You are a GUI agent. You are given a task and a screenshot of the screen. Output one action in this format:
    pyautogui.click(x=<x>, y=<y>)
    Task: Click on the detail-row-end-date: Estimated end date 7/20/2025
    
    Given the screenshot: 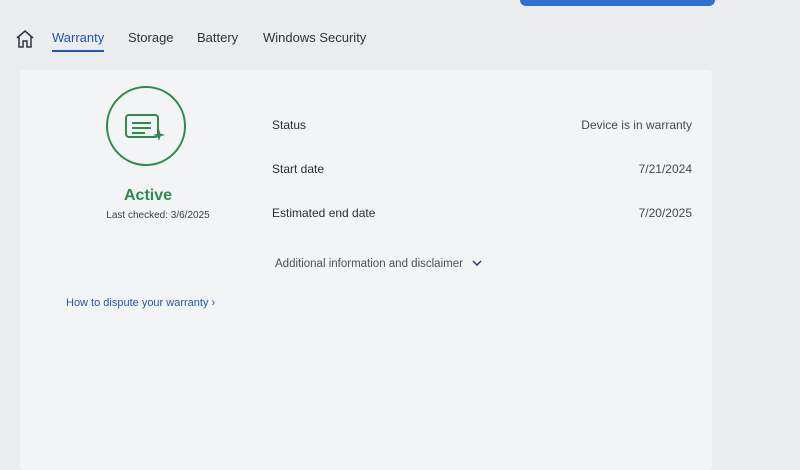 What is the action you would take?
    pyautogui.click(x=482, y=217)
    